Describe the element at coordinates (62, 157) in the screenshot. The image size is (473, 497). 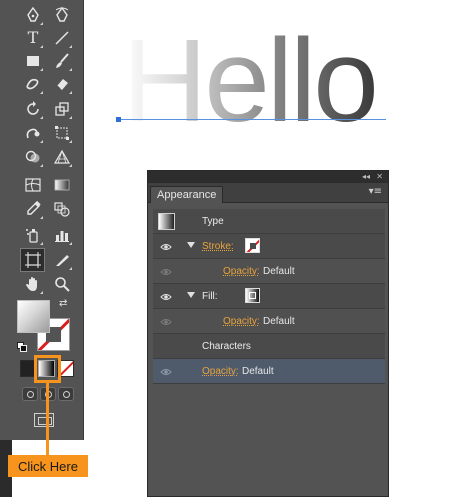
I see `perspective-grid-icon` at that location.